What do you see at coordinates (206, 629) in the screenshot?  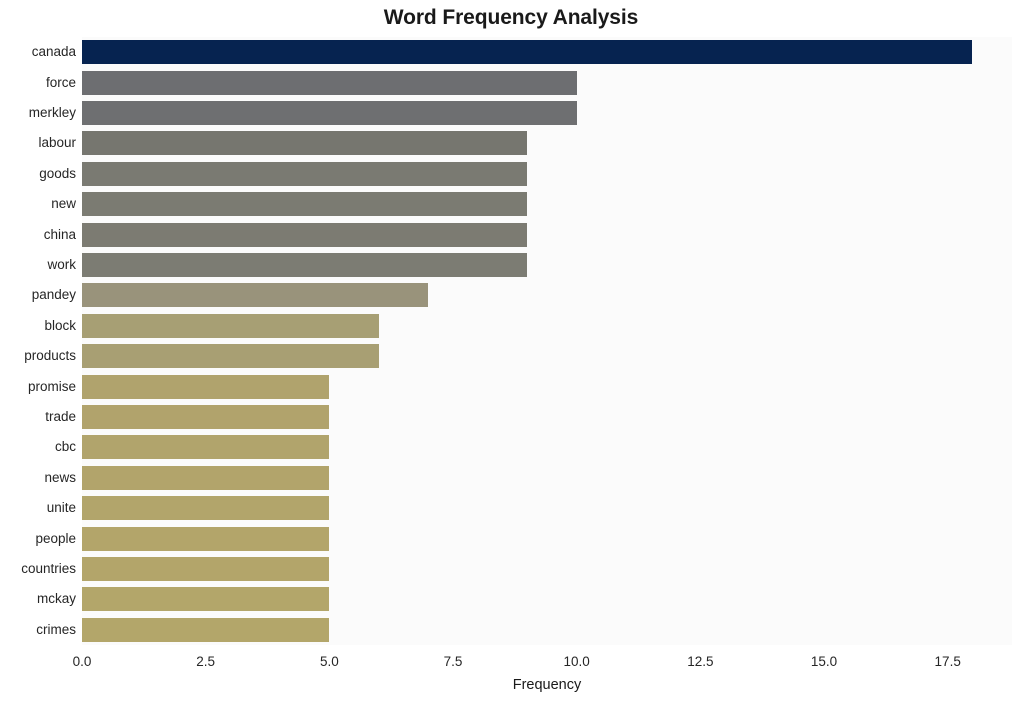 I see `bar-crimes` at bounding box center [206, 629].